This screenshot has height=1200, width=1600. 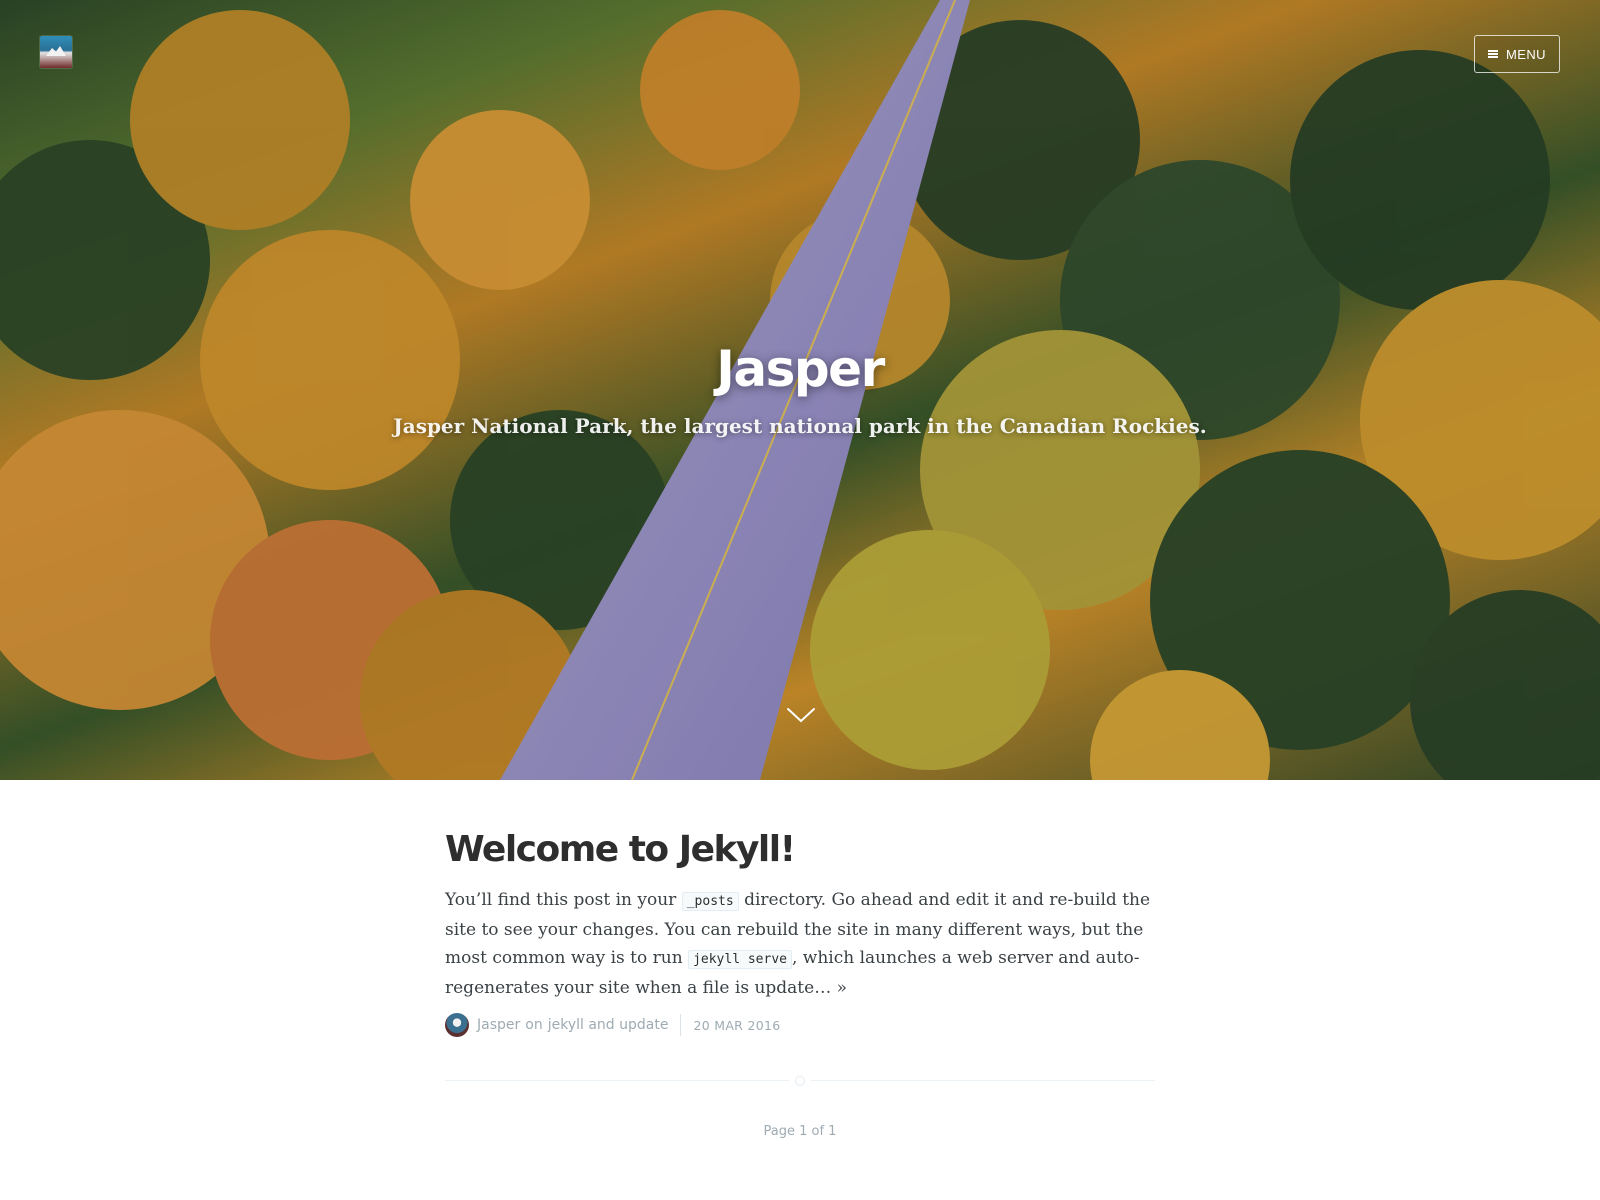 I want to click on inline-code: jekyll serve, so click(x=740, y=959).